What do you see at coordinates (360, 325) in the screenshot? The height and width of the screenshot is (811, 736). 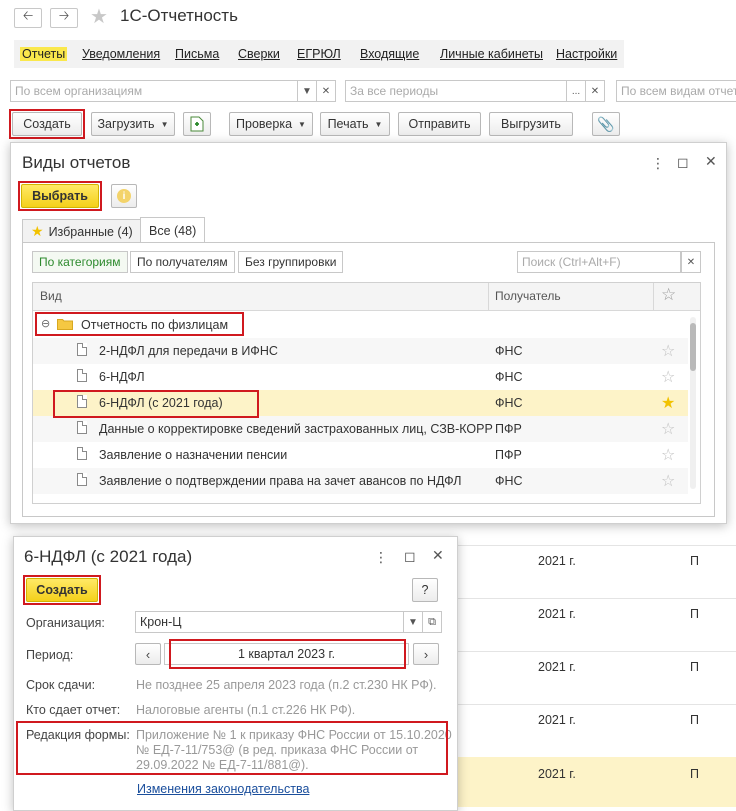 I see `group-row: ⊖ Отчетность по физлицам` at bounding box center [360, 325].